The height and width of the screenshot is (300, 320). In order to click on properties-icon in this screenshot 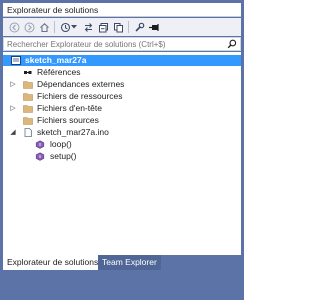, I will do `click(139, 27)`.